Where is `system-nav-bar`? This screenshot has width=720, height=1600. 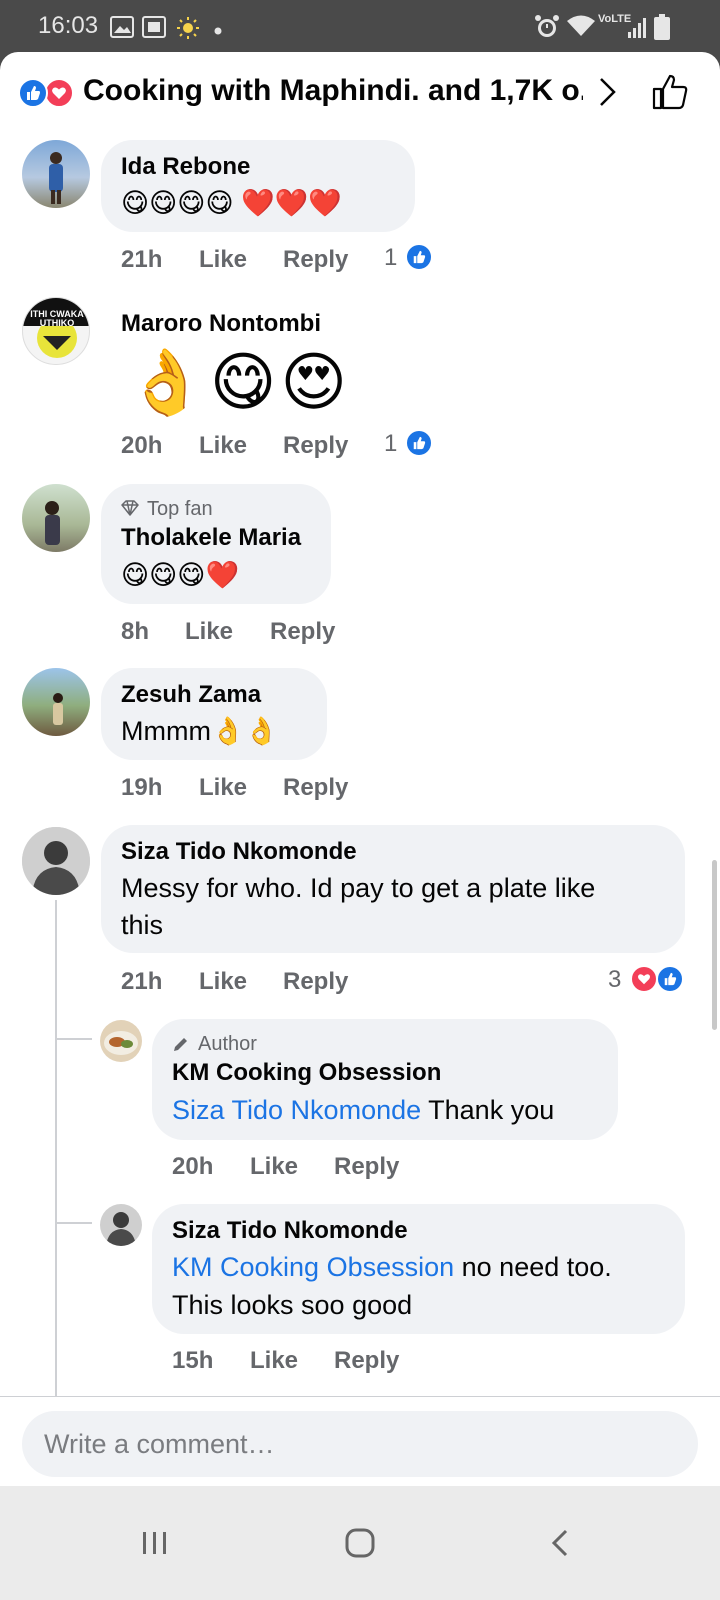
system-nav-bar is located at coordinates (360, 1543).